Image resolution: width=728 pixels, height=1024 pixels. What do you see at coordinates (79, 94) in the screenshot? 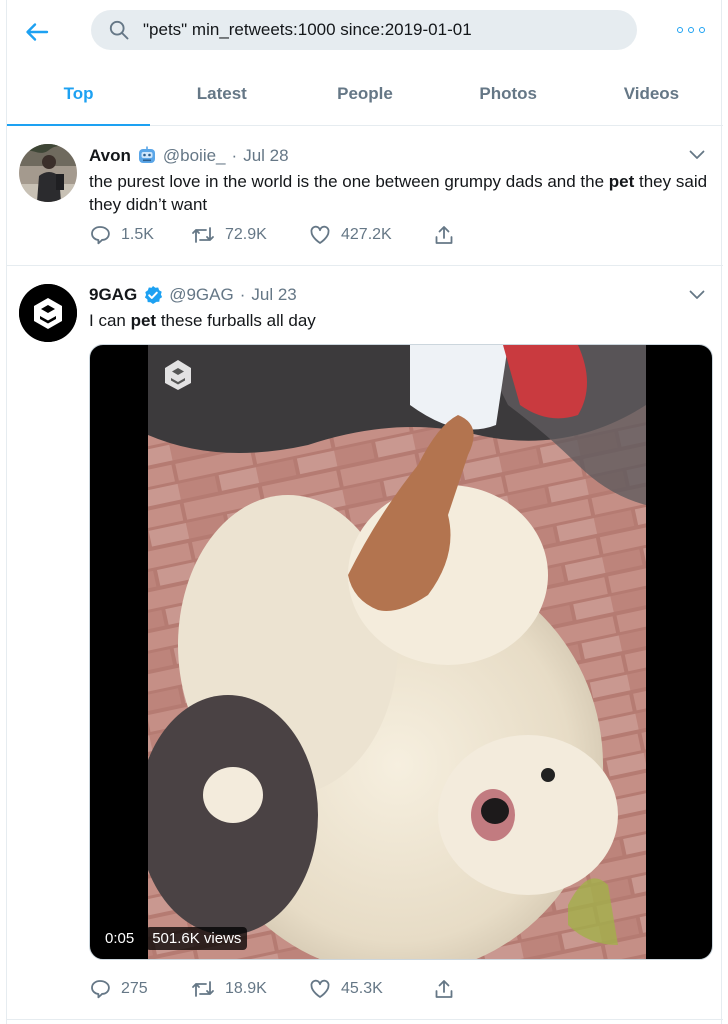
I see `tab-top: Top` at bounding box center [79, 94].